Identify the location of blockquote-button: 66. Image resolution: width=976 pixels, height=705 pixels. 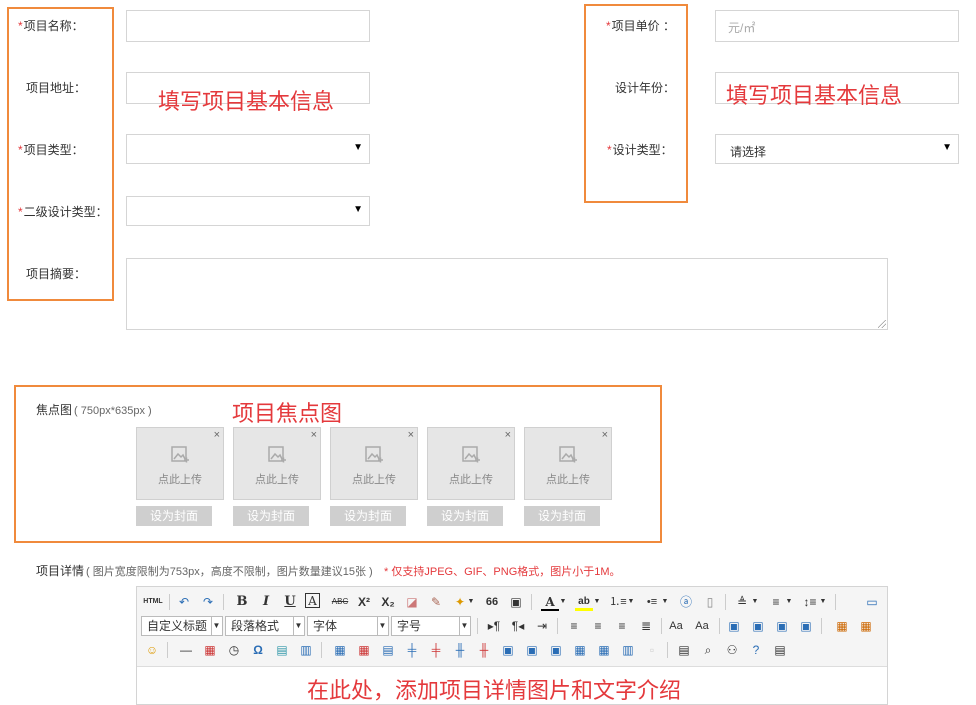
(492, 602).